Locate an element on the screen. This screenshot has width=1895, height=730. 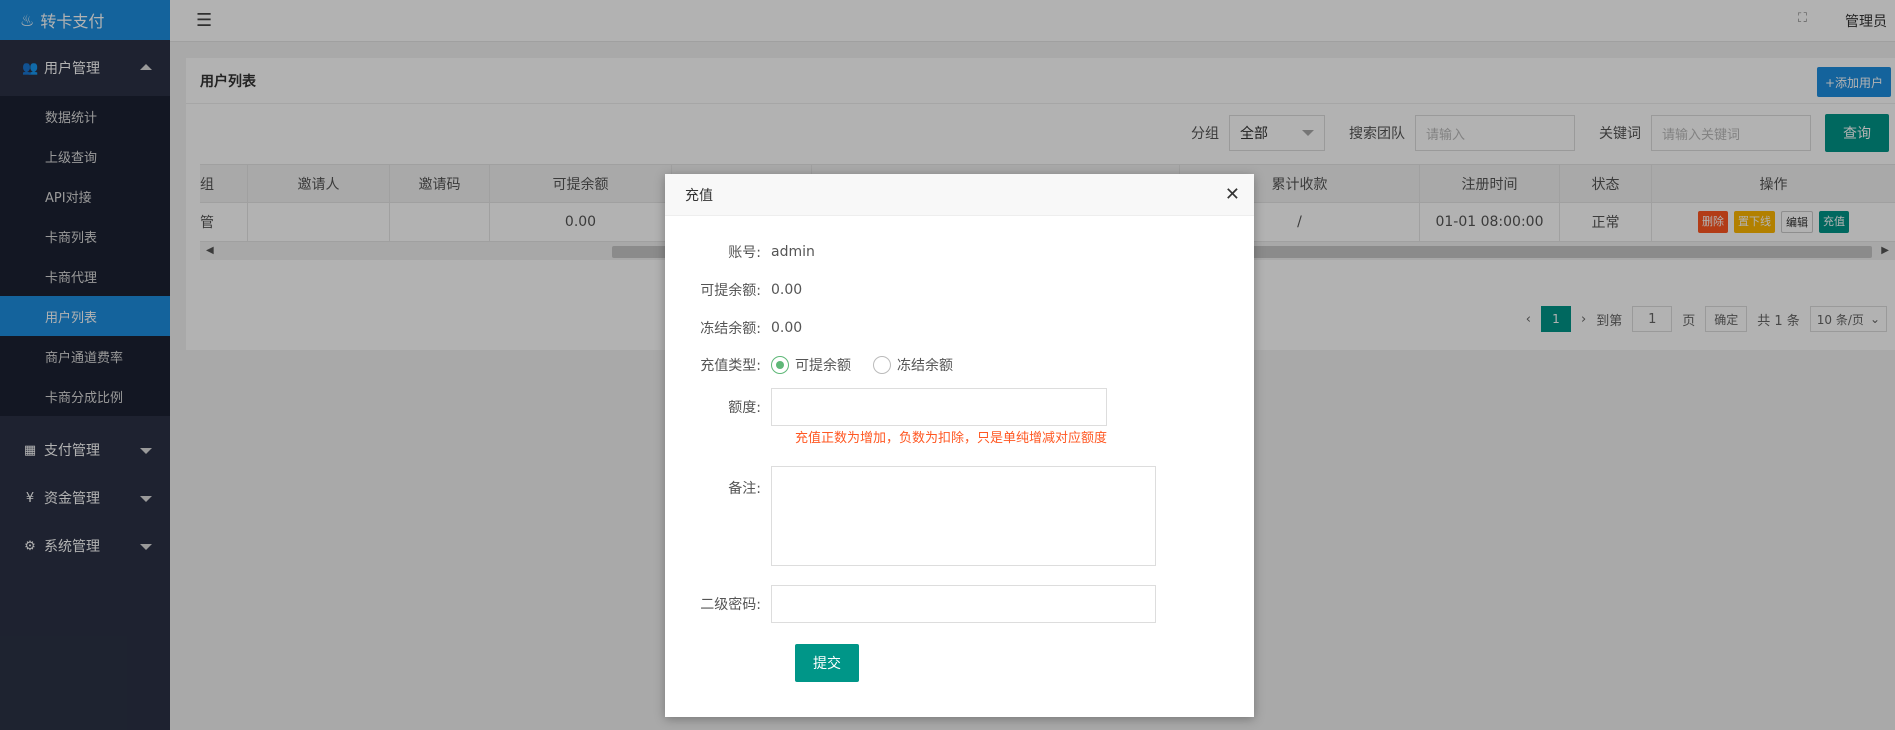
recharge-type-row: 充值类型: 可提余额 冻结余额 is located at coordinates (820, 365).